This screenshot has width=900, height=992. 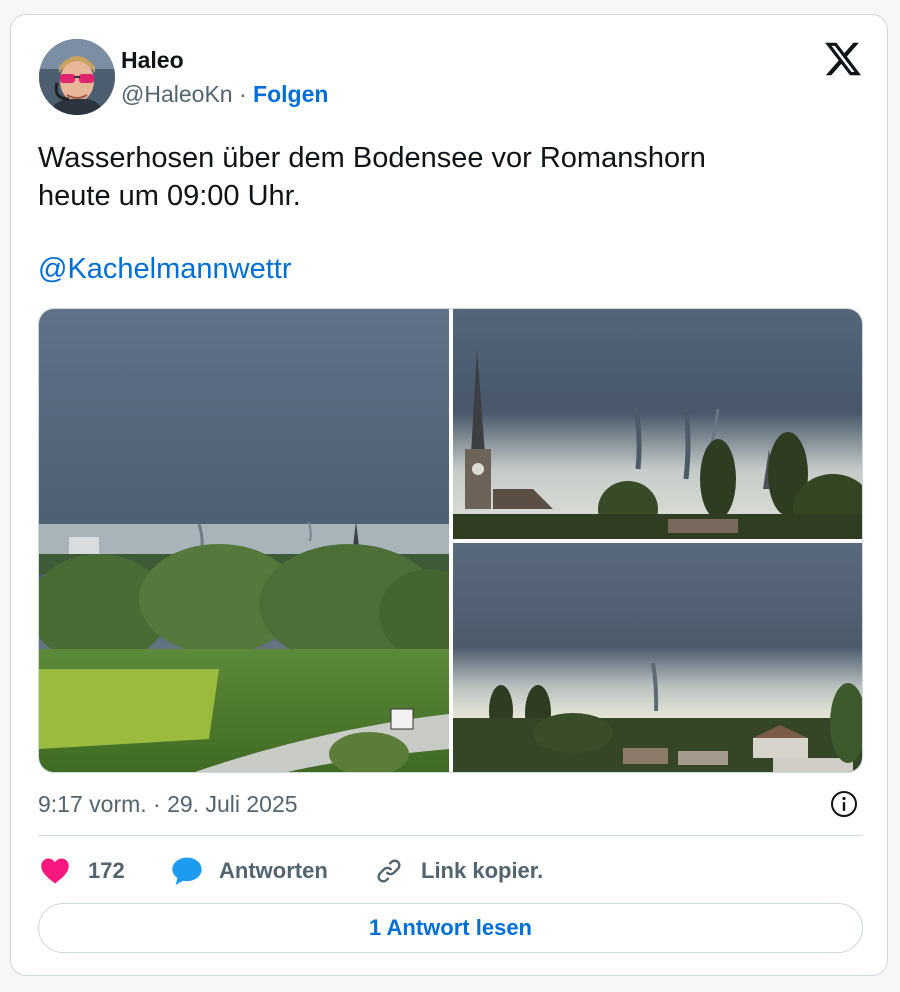 I want to click on read-replies-button: 1 Antwort lesen, so click(x=450, y=928).